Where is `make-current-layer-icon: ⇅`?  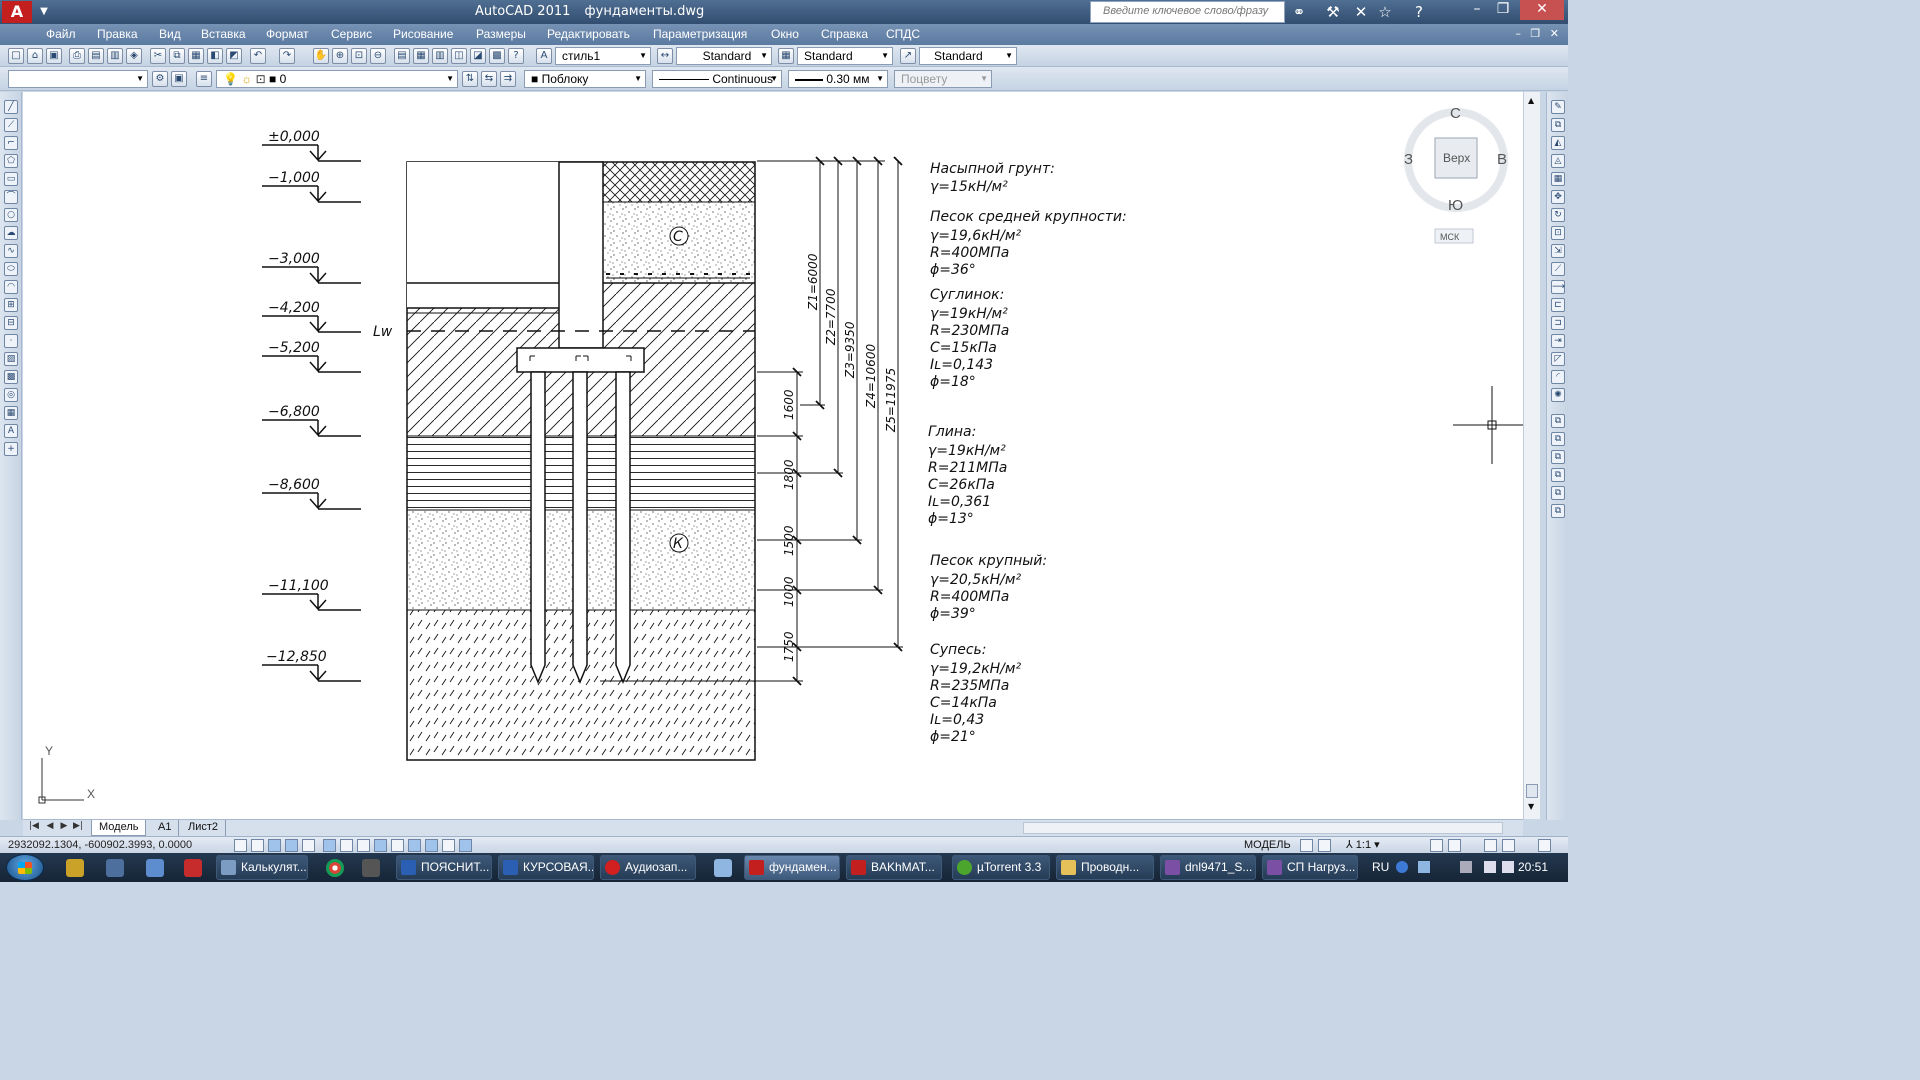
make-current-layer-icon: ⇅ is located at coordinates (470, 79).